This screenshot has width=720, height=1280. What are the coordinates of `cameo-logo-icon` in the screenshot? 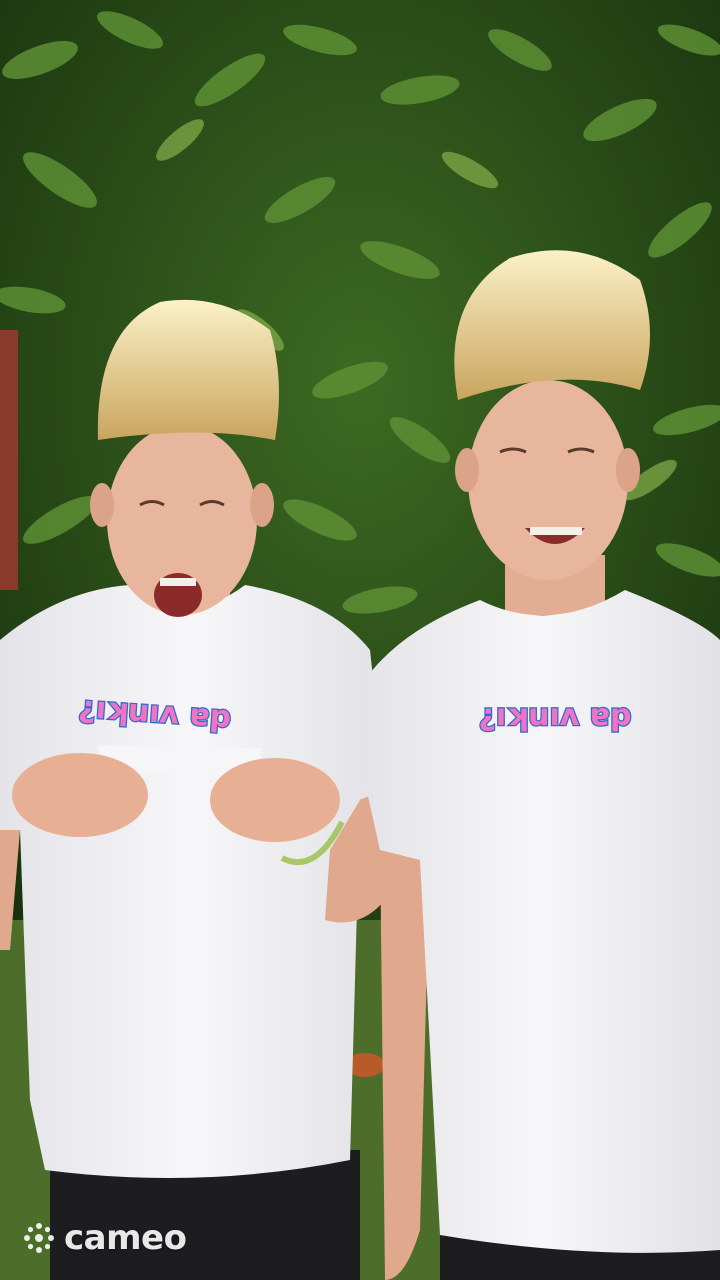 It's located at (39, 1238).